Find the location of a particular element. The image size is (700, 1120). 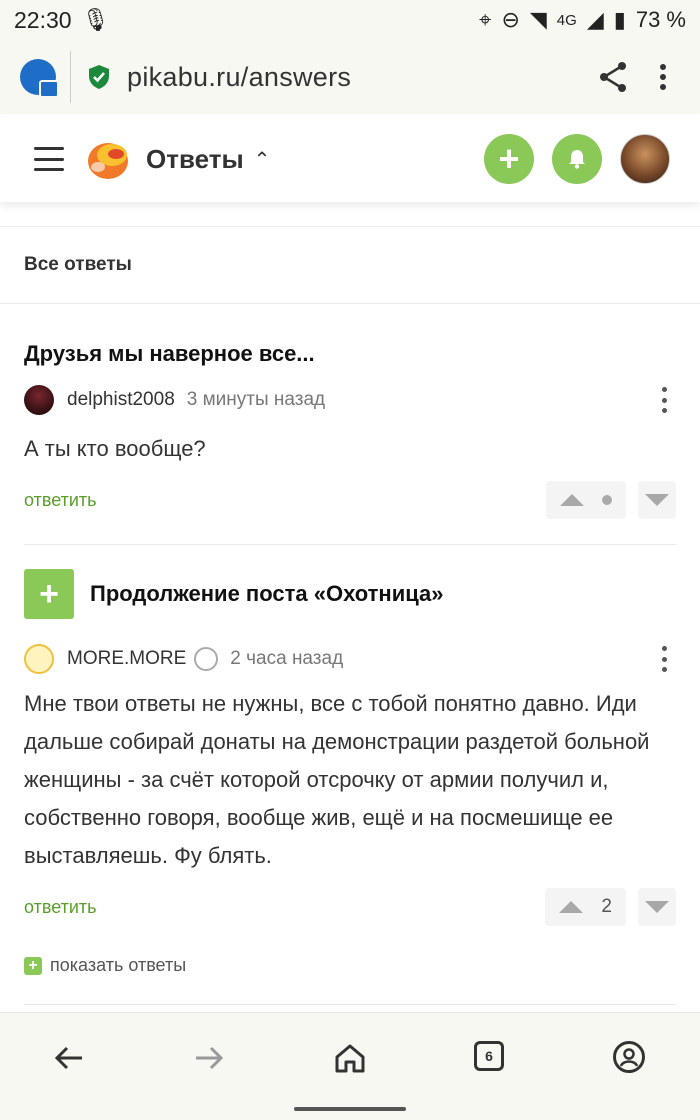

menu-icon is located at coordinates (49, 159).